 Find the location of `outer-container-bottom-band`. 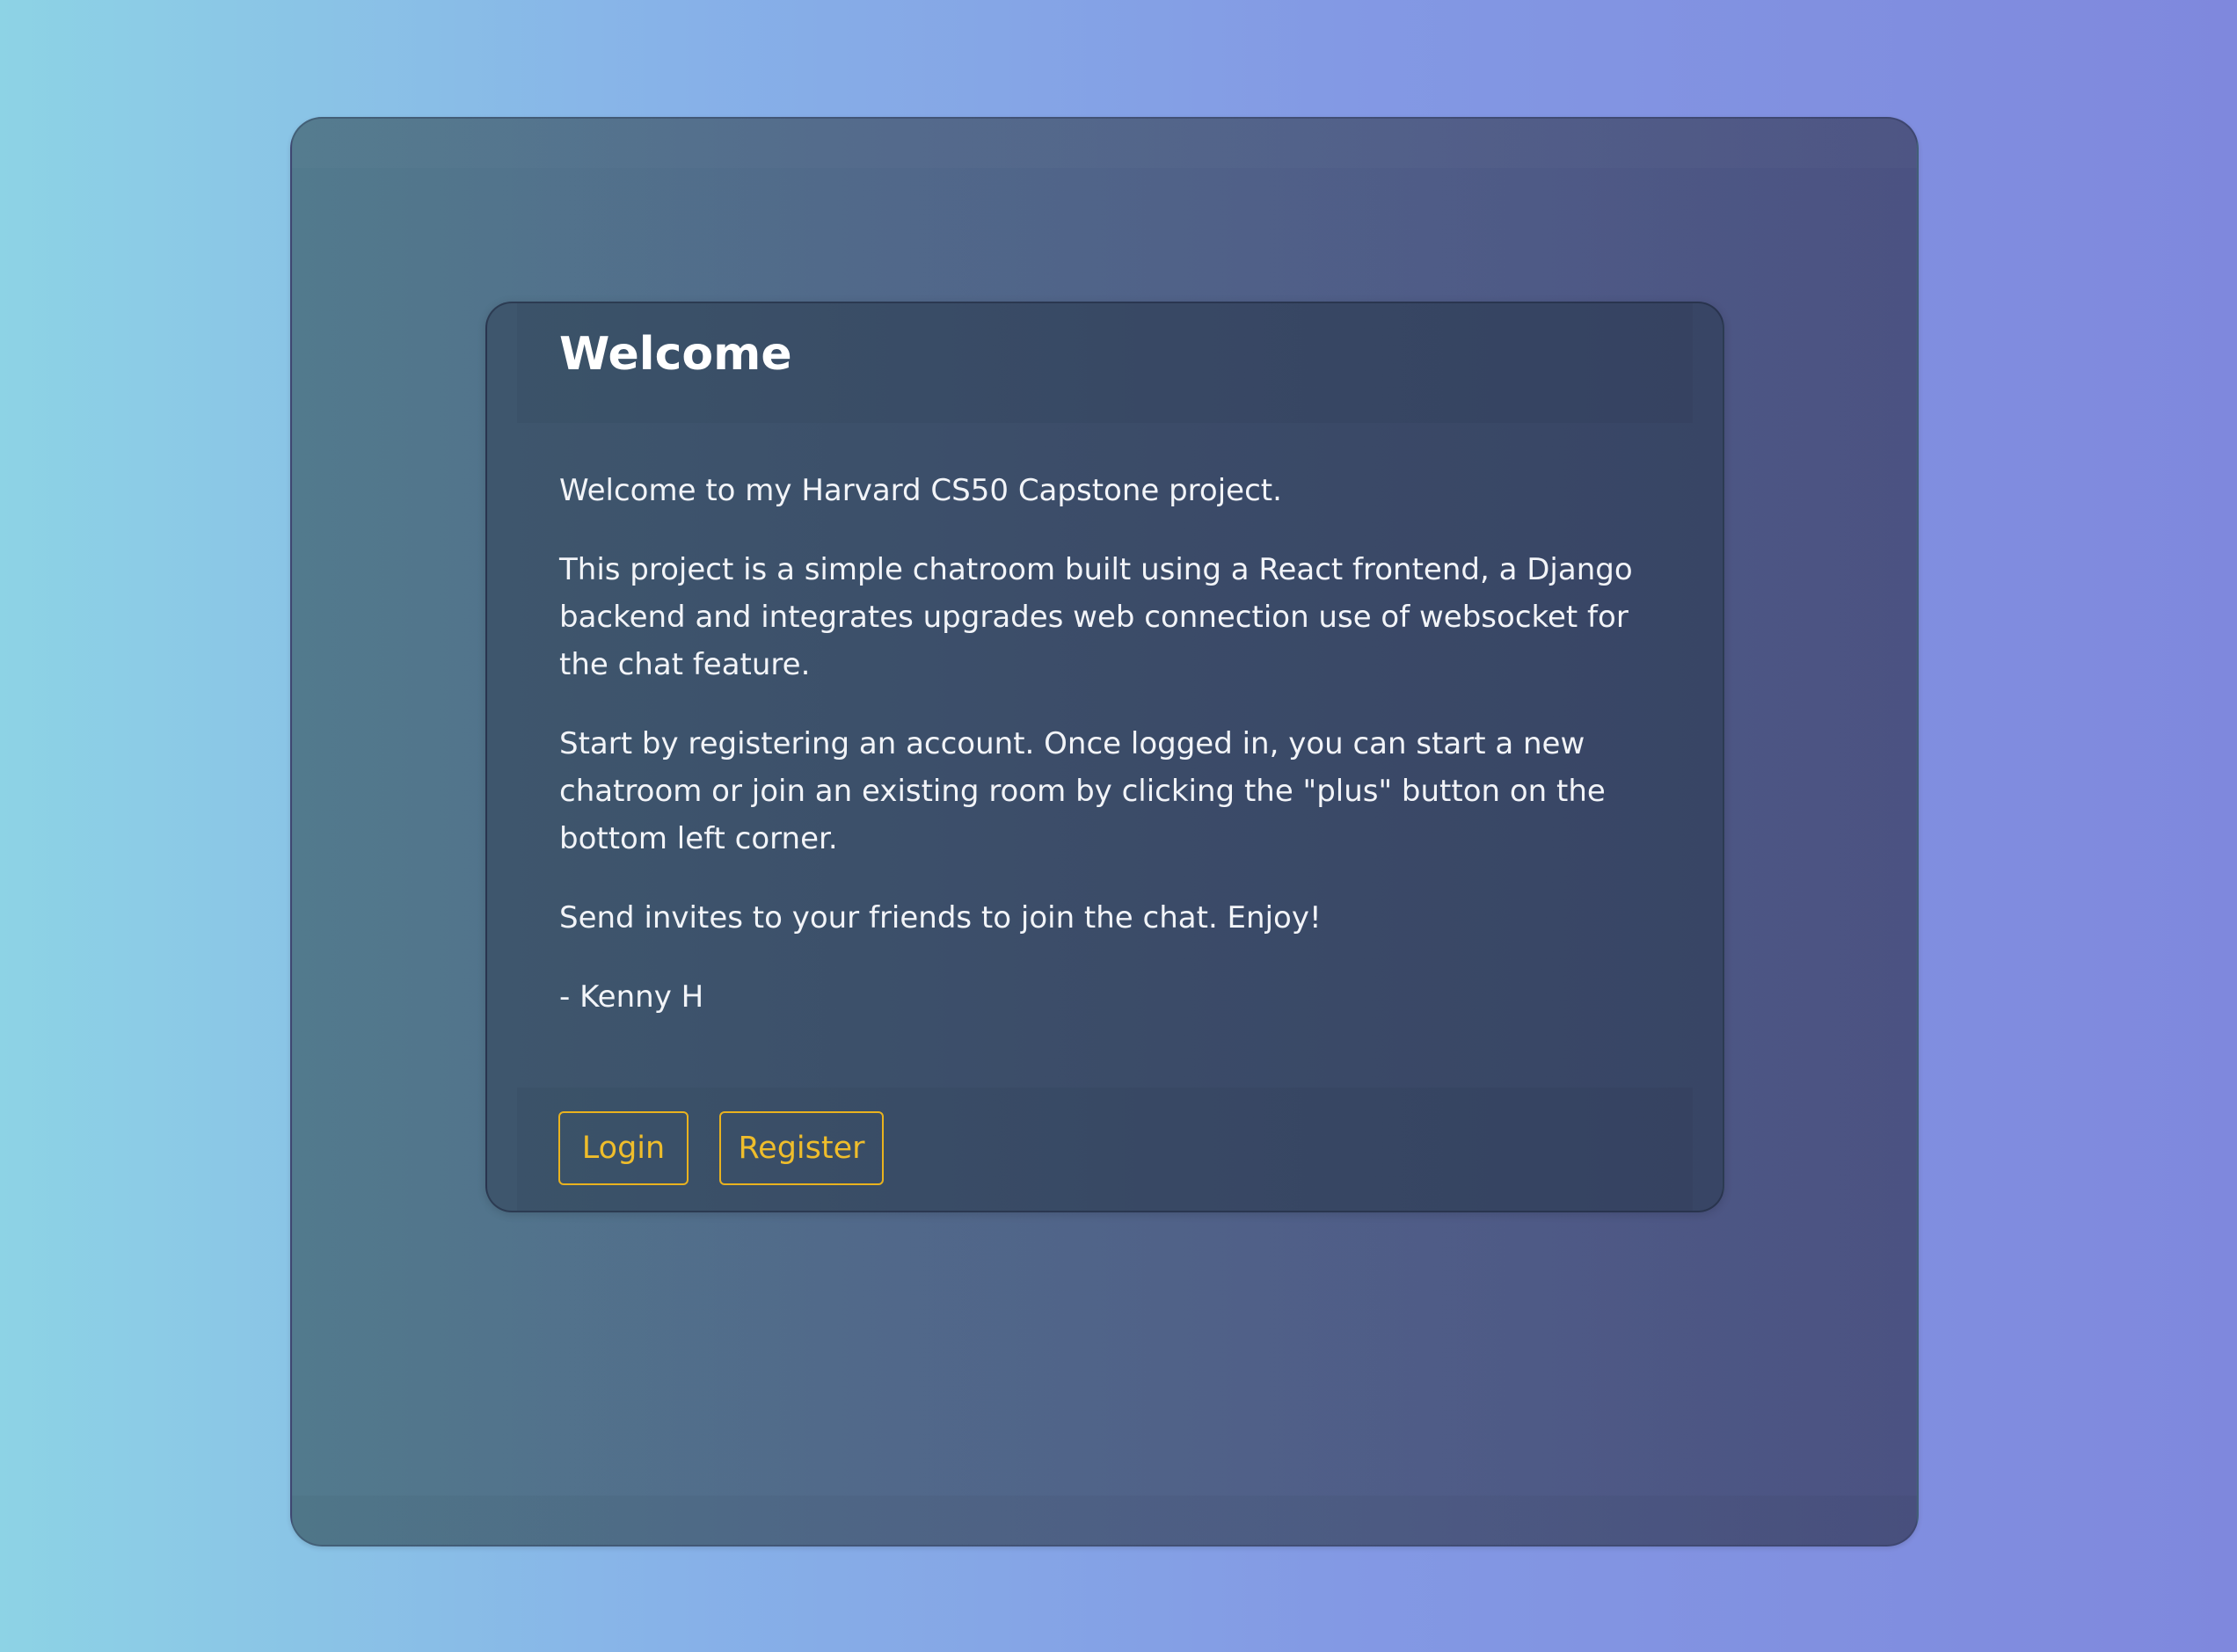

outer-container-bottom-band is located at coordinates (1104, 1520).